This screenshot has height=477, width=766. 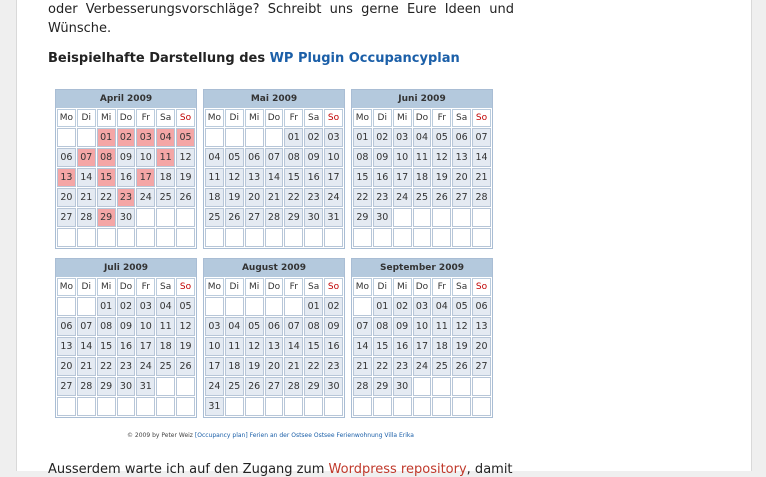 What do you see at coordinates (402, 366) in the screenshot?
I see `day-cell: 23` at bounding box center [402, 366].